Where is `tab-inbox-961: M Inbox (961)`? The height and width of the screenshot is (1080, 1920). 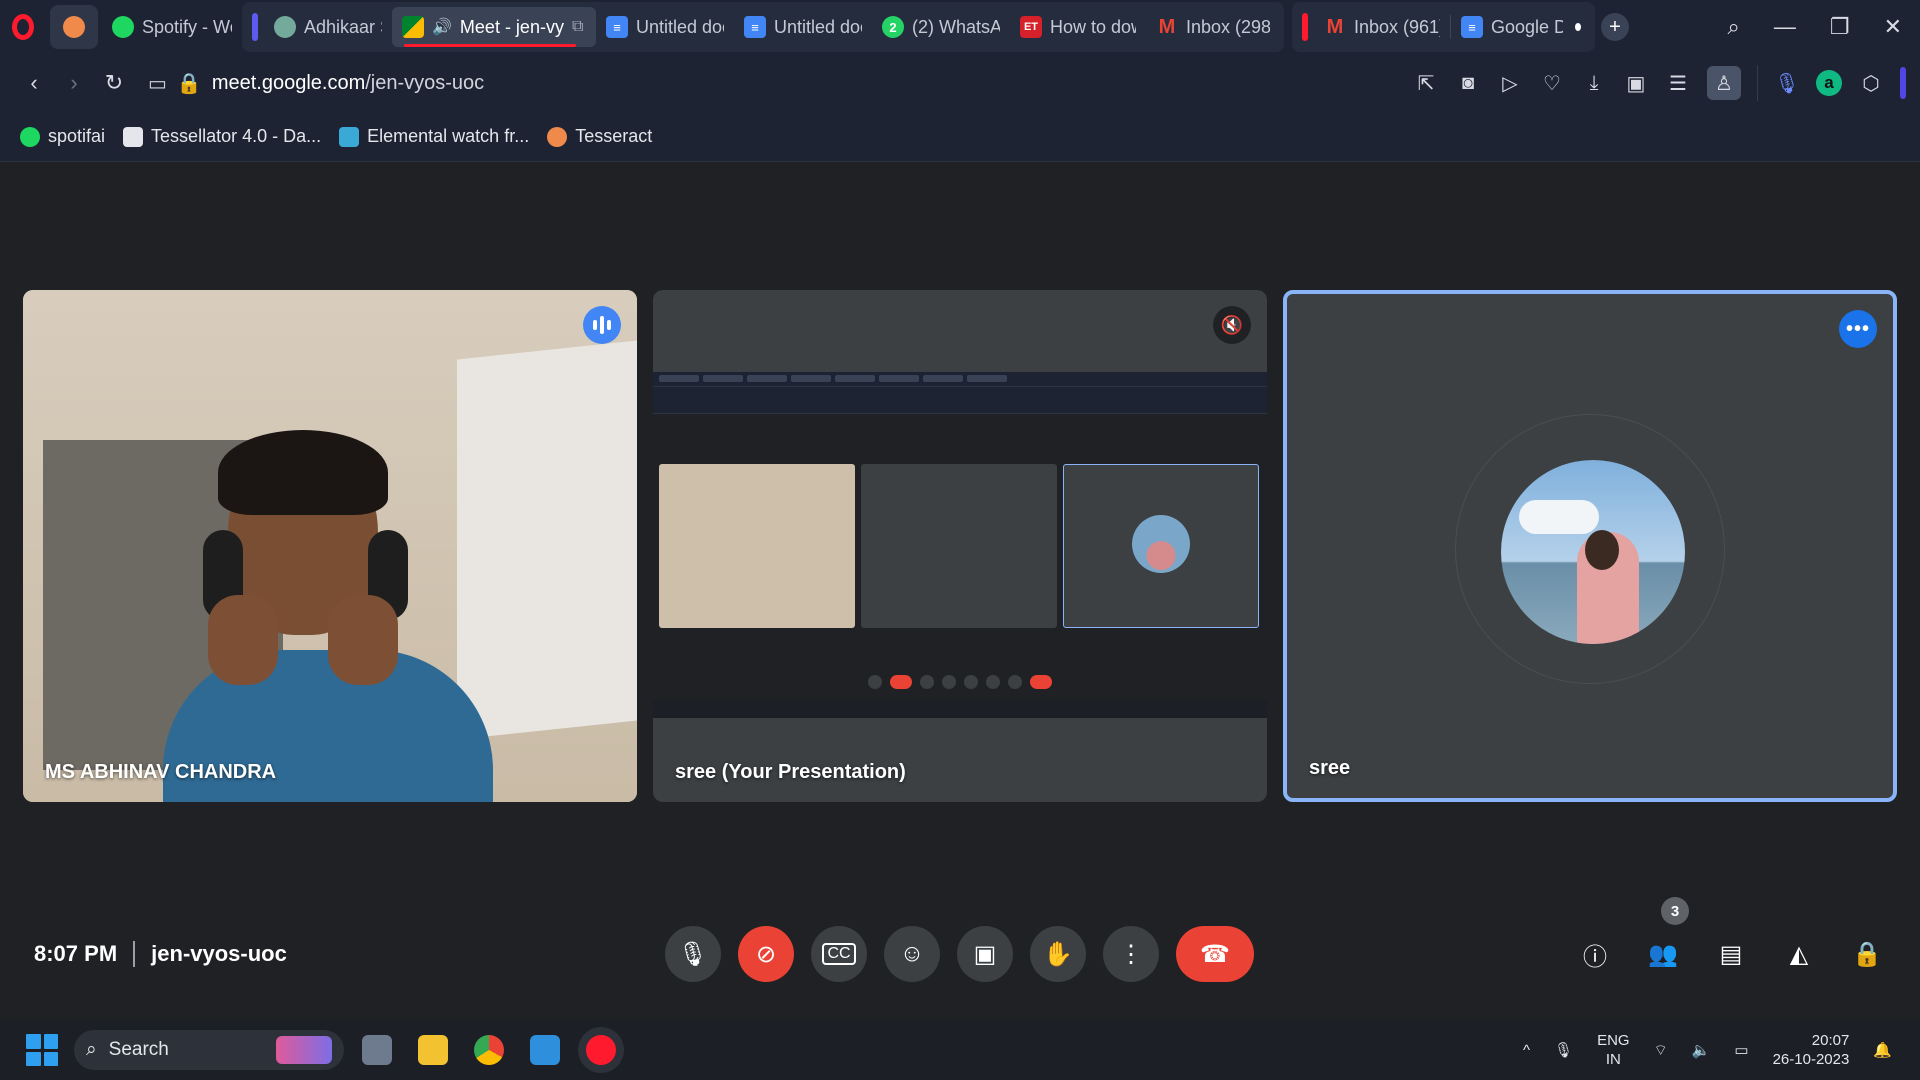 tab-inbox-961: M Inbox (961) is located at coordinates (1382, 27).